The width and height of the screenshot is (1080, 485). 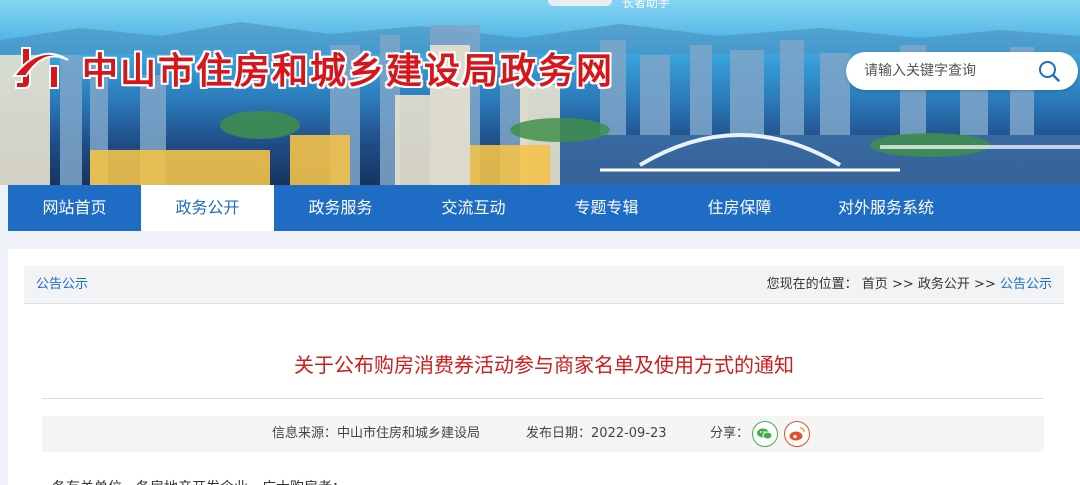 I want to click on top-chip, so click(x=580, y=3).